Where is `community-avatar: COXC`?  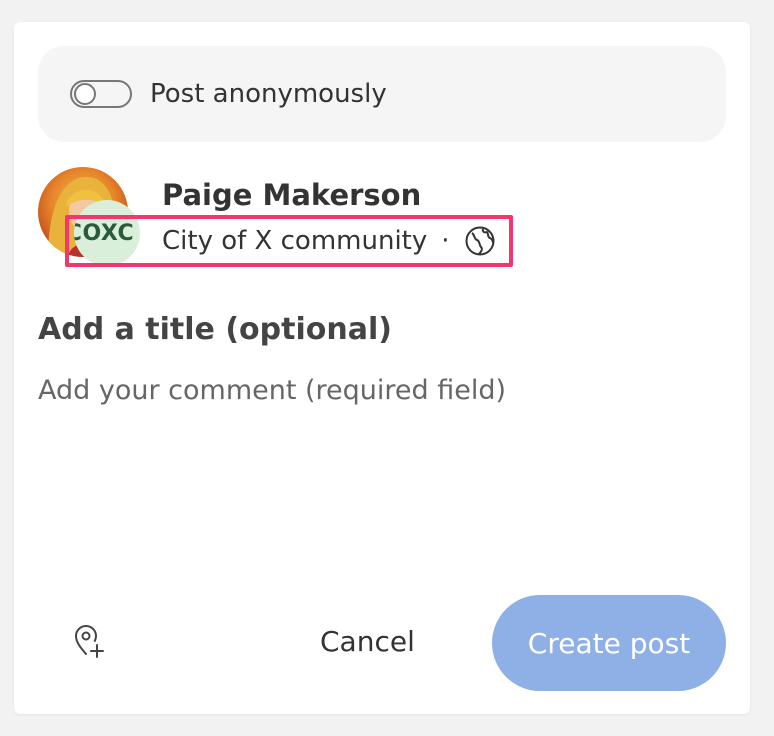
community-avatar: COXC is located at coordinates (107, 233).